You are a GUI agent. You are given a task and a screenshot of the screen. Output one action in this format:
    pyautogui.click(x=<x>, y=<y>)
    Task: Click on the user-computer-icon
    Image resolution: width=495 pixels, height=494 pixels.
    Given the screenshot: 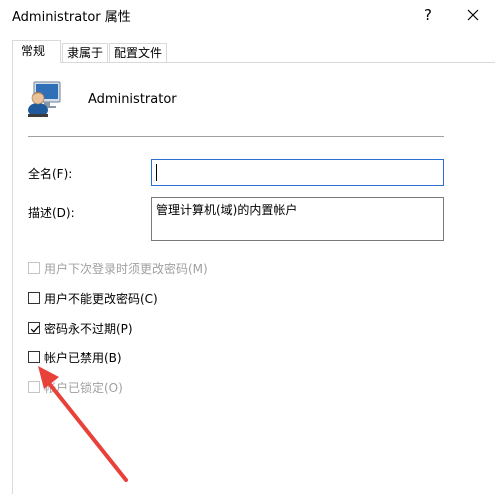 What is the action you would take?
    pyautogui.click(x=44, y=99)
    